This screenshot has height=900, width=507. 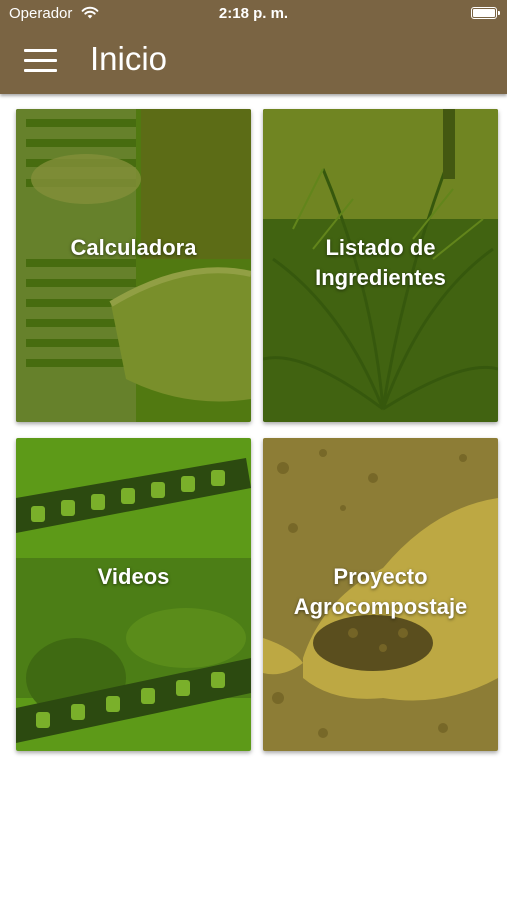 I want to click on hamburger-menu-icon, so click(x=40, y=61).